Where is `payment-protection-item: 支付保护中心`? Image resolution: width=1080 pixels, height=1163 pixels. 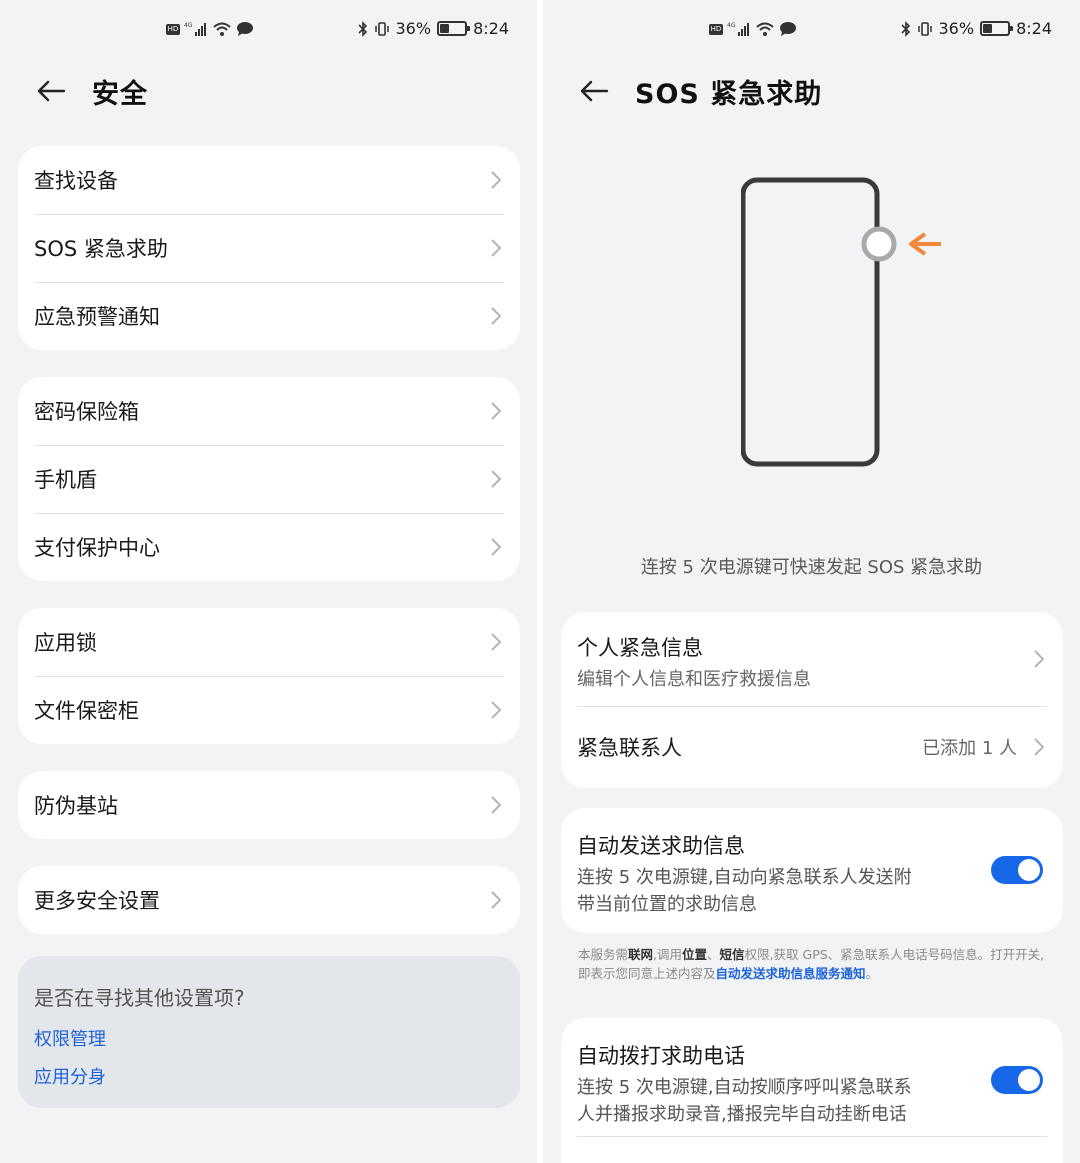
payment-protection-item: 支付保护中心 is located at coordinates (269, 547).